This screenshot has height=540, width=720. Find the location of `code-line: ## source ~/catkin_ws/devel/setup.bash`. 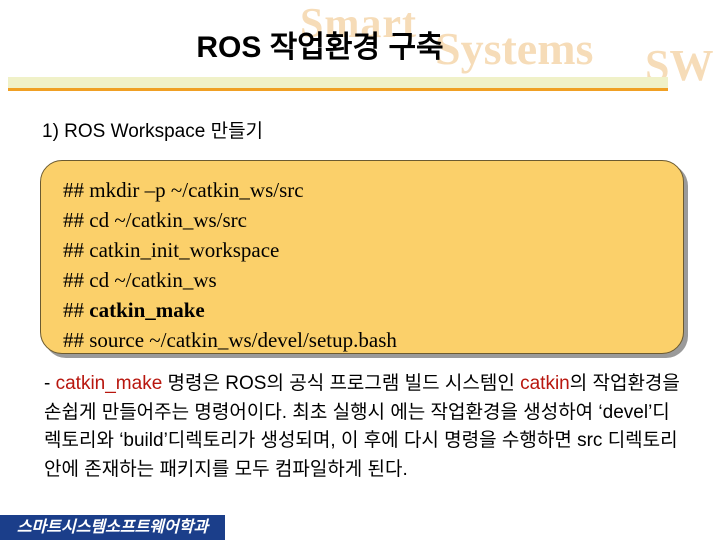

code-line: ## source ~/catkin_ws/devel/setup.bash is located at coordinates (230, 340).